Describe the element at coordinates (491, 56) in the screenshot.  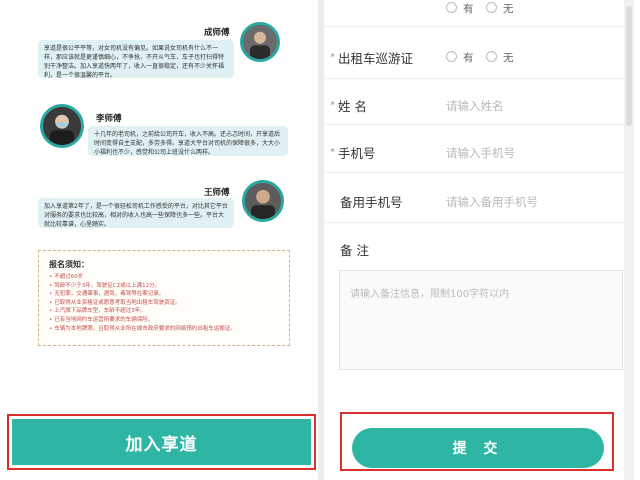
I see `radio-cruise-no` at that location.